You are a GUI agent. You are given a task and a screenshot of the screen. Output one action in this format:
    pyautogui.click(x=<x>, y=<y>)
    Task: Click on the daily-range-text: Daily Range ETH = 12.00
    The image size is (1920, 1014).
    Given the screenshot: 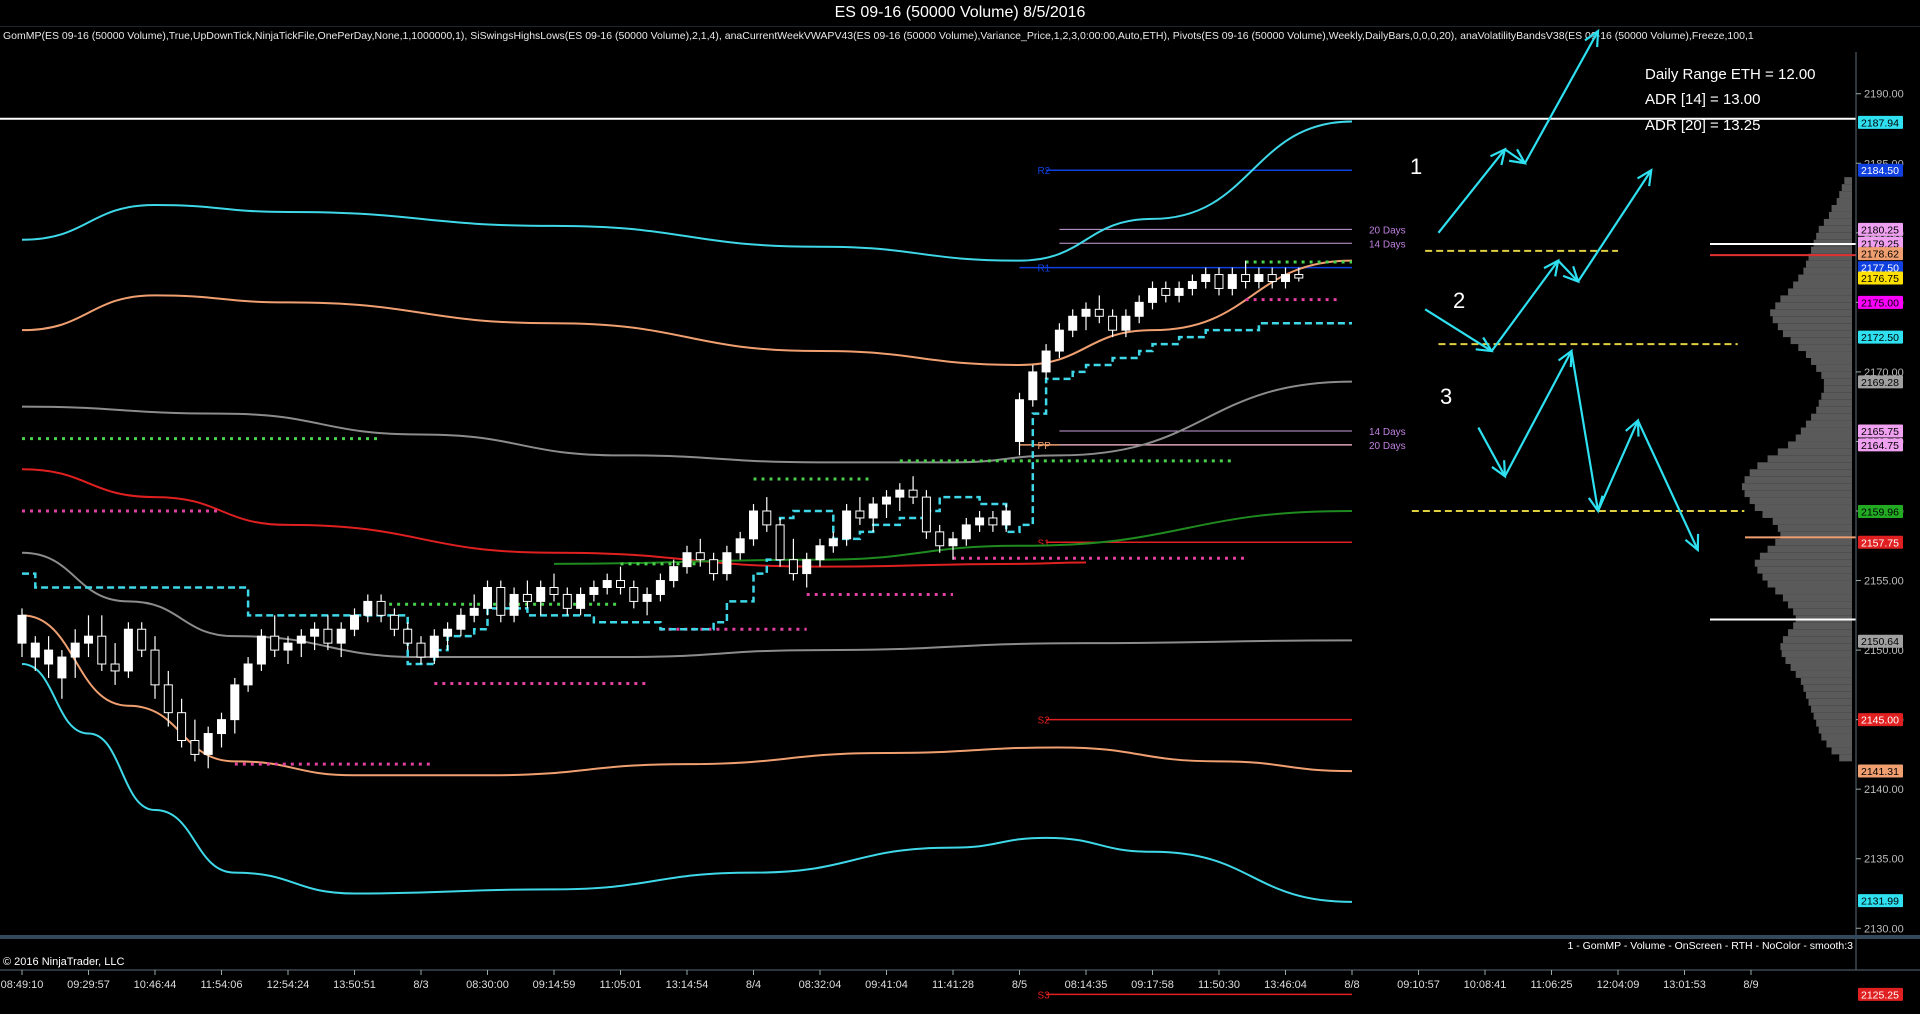 What is the action you would take?
    pyautogui.click(x=1730, y=74)
    